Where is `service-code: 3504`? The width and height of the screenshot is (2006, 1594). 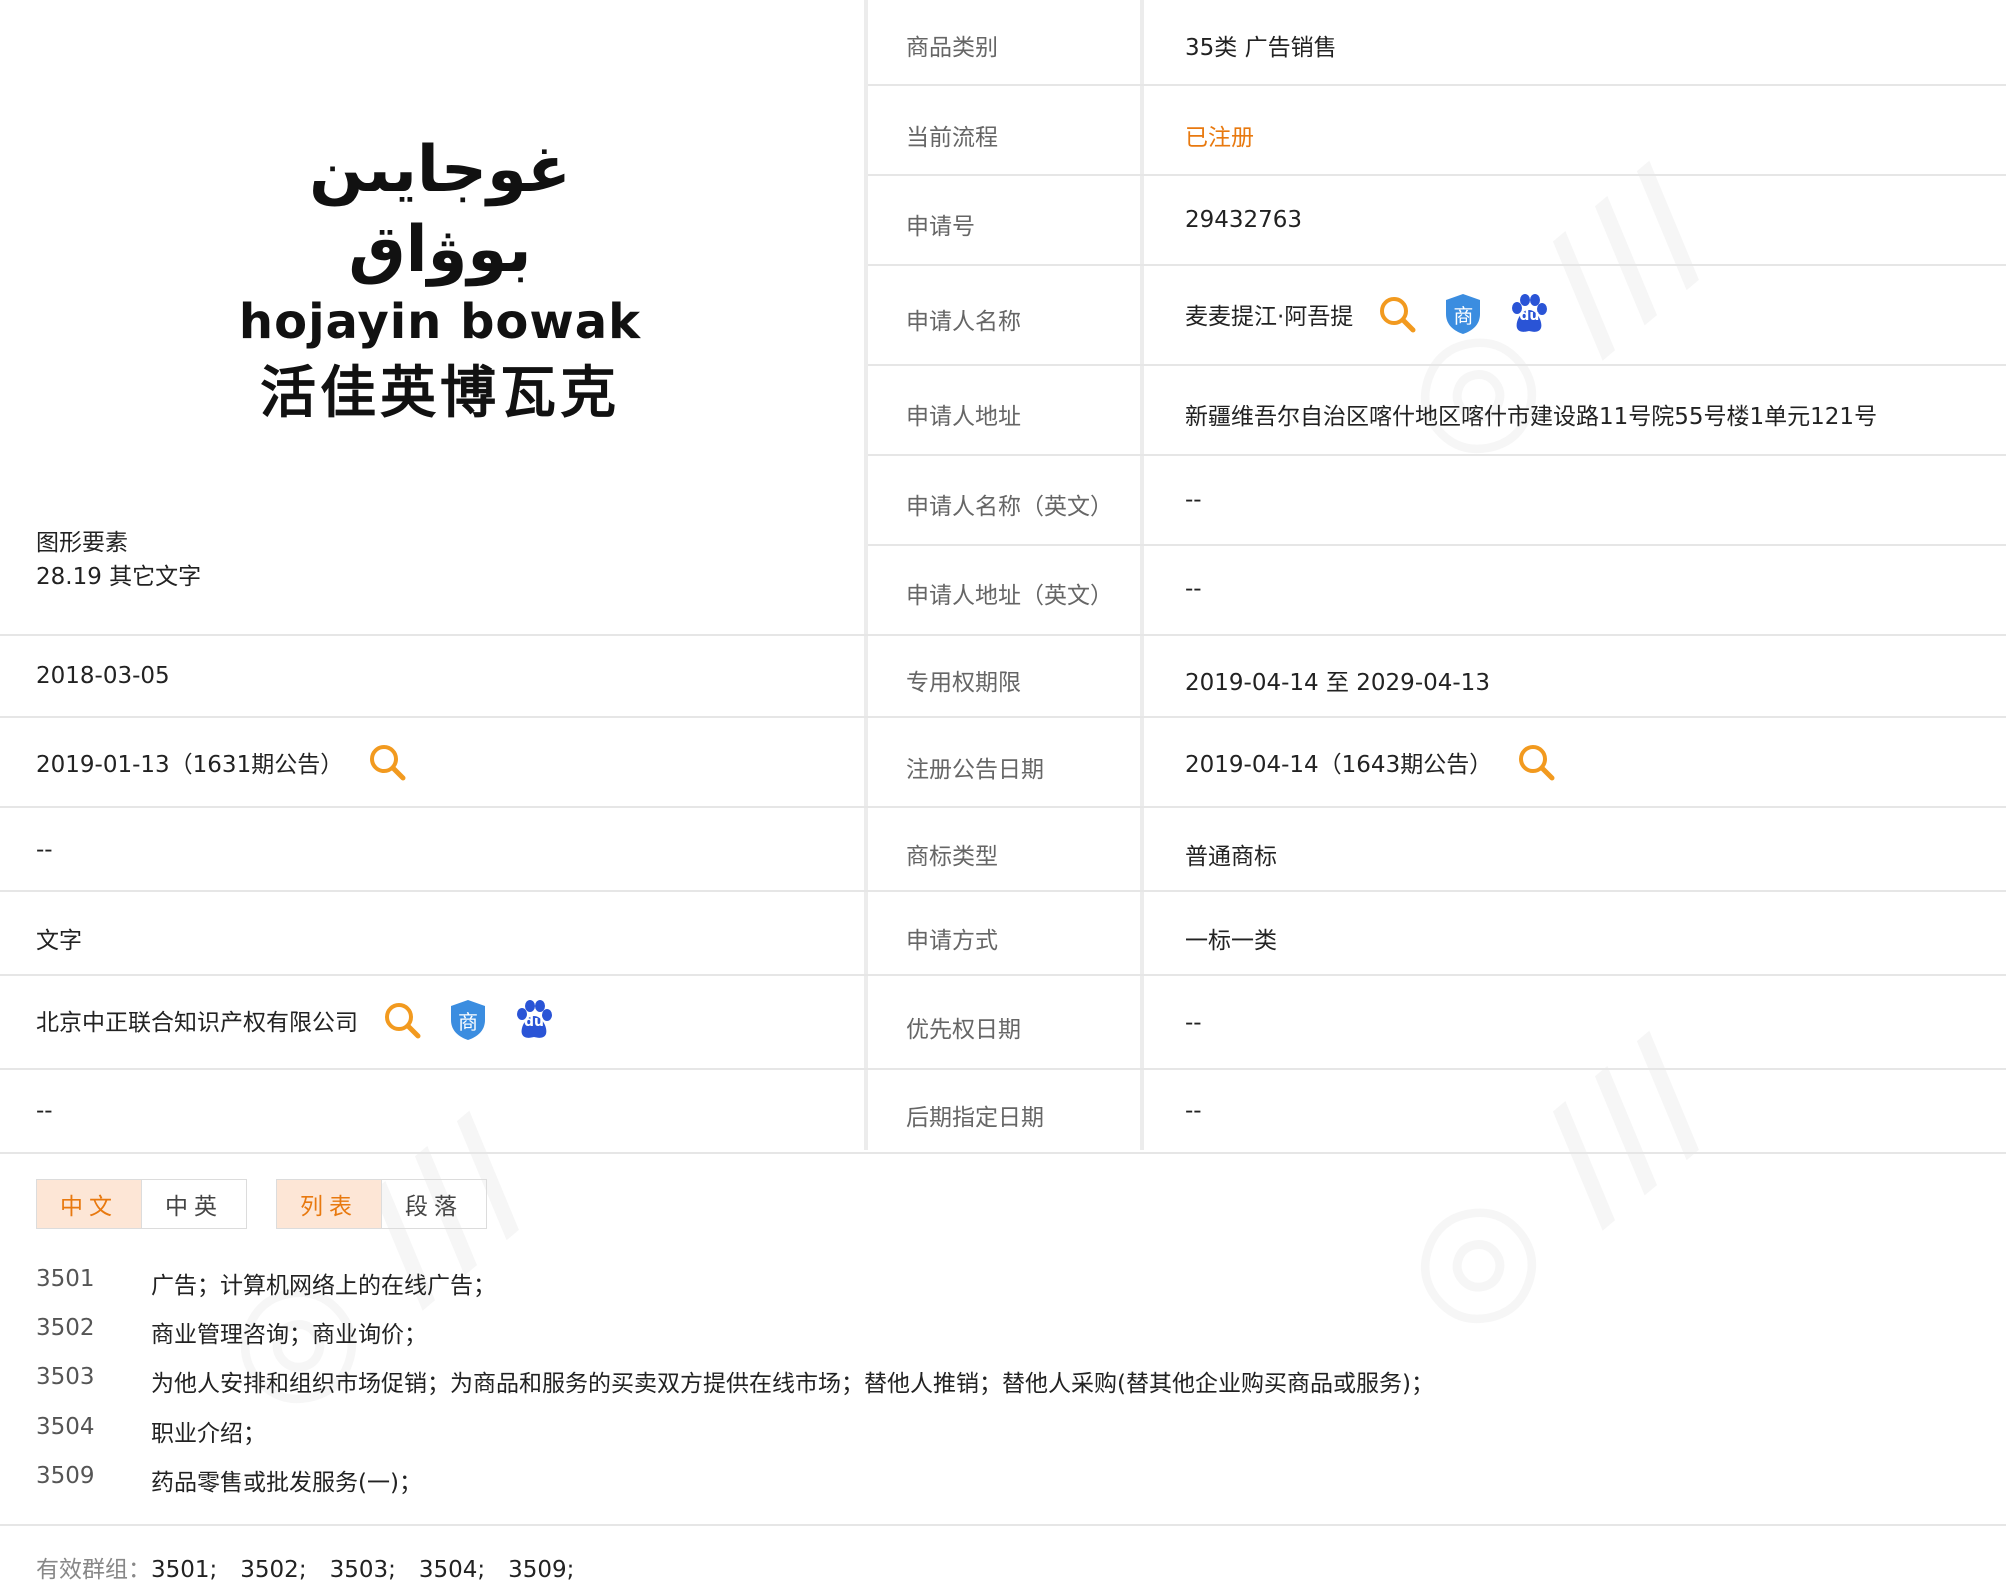
service-code: 3504 is located at coordinates (65, 1427).